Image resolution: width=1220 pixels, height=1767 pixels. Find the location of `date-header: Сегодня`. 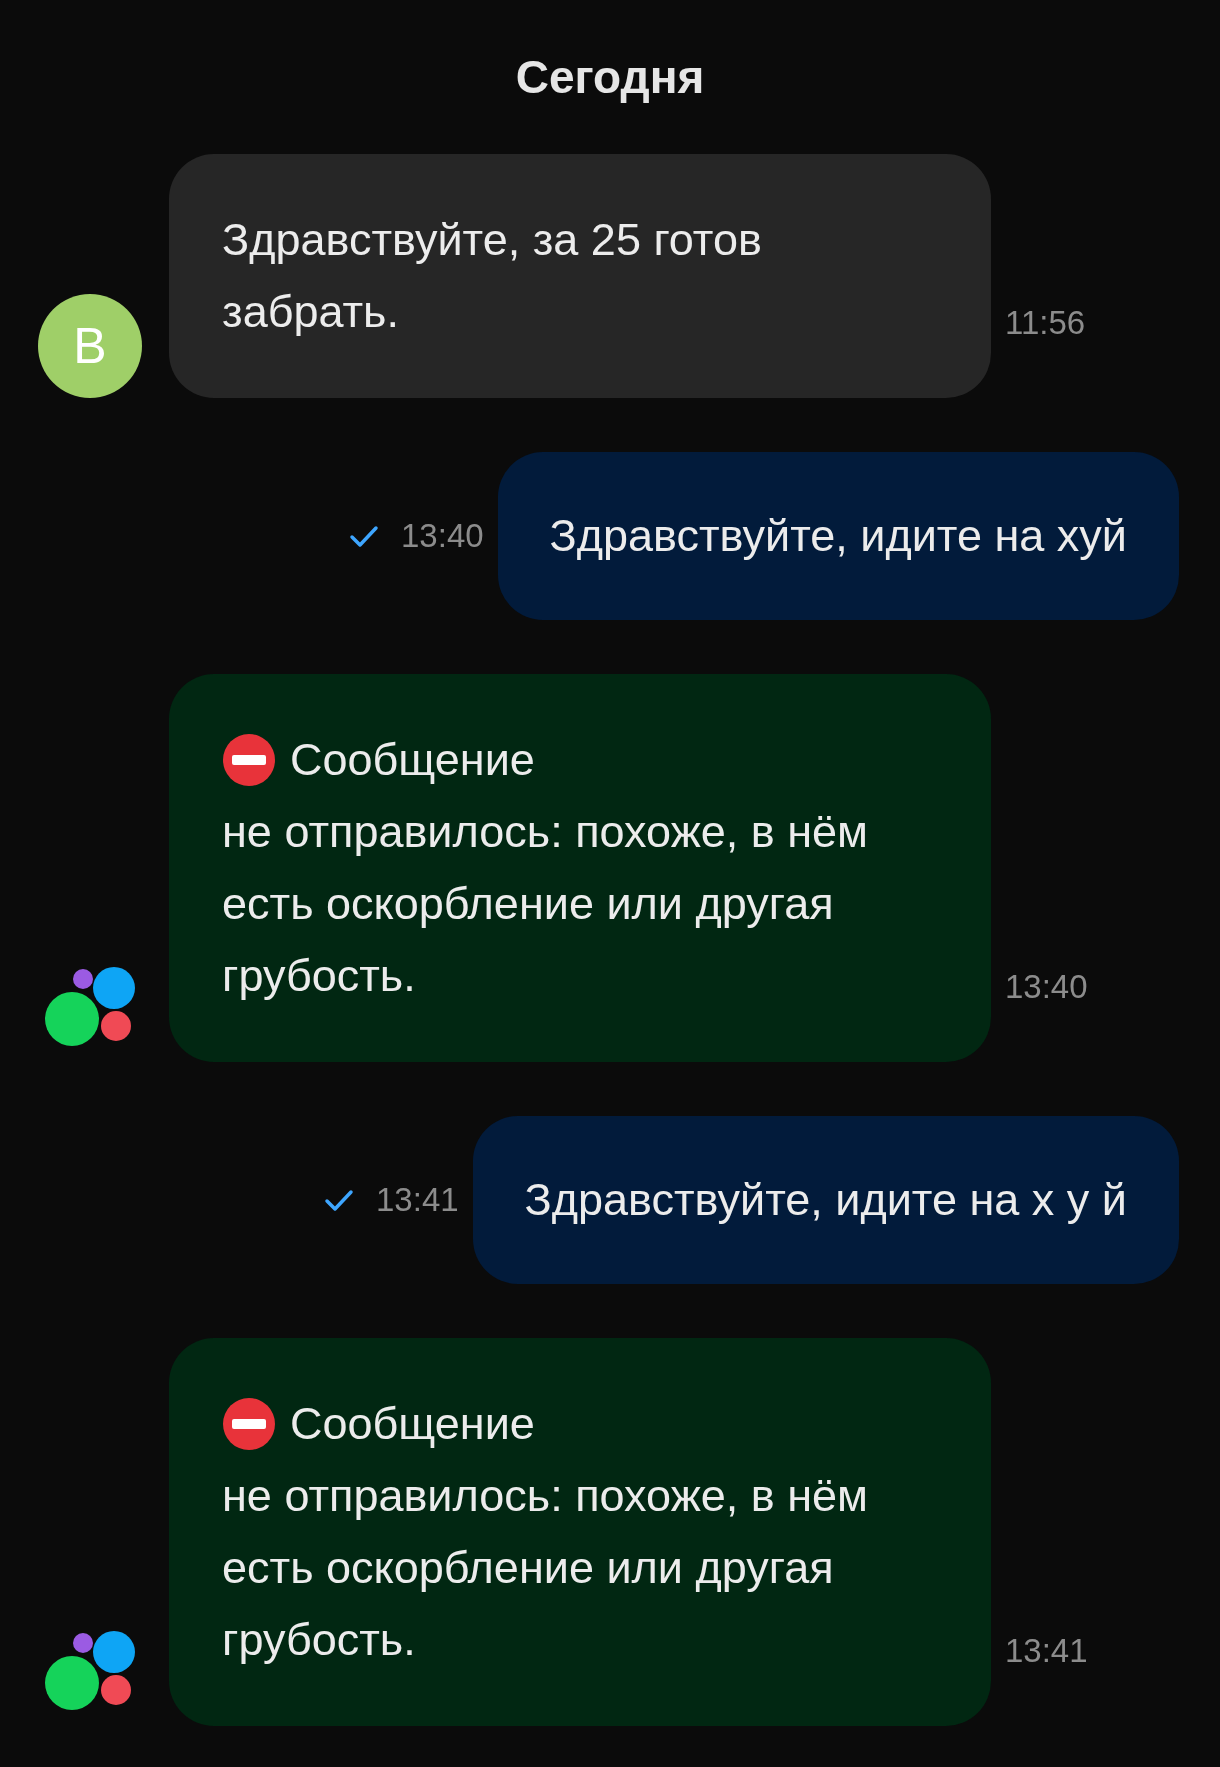

date-header: Сегодня is located at coordinates (610, 77).